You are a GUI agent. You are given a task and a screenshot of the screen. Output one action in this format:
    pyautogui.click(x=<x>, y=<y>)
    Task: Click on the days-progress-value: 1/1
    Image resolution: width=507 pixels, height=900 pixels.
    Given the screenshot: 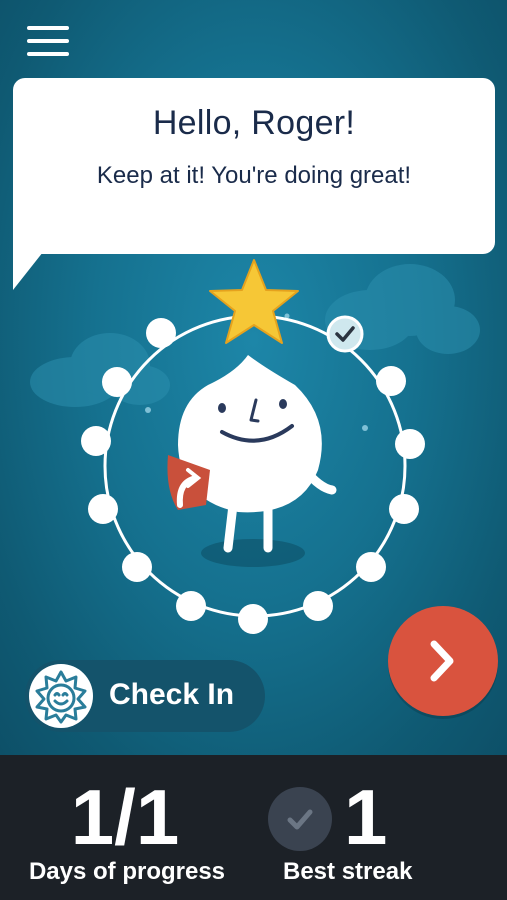 What is the action you would take?
    pyautogui.click(x=125, y=817)
    